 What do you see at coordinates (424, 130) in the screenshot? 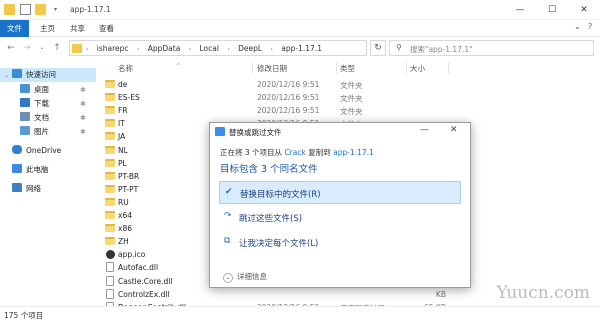
I see `dialog-minimize-button: —` at bounding box center [424, 130].